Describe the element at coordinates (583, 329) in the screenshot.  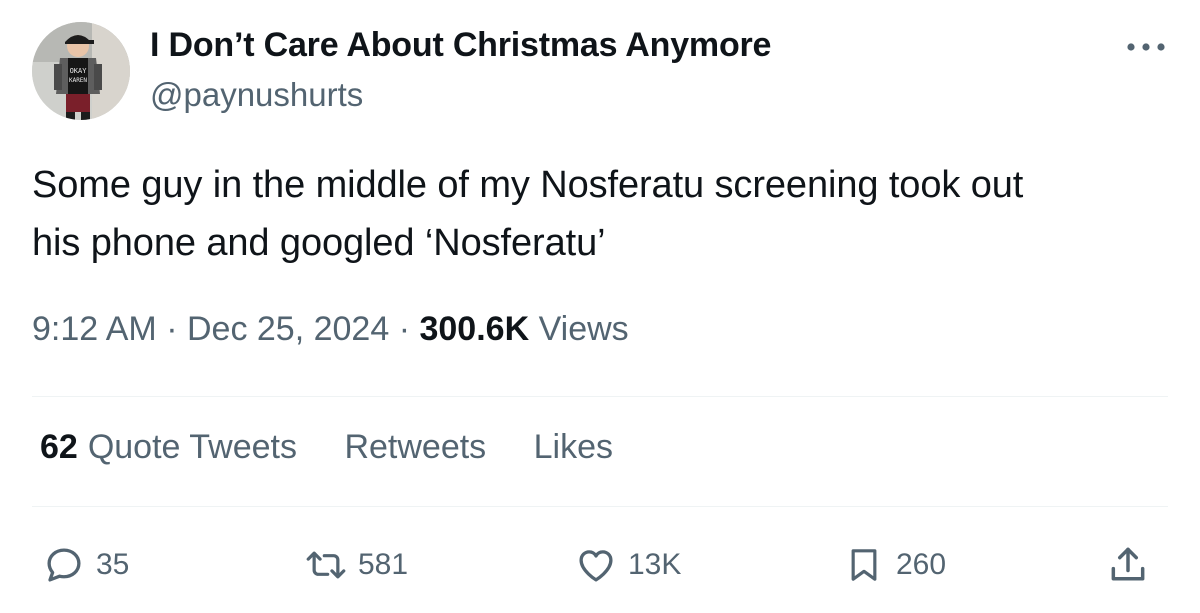
I see `views-label: Views` at that location.